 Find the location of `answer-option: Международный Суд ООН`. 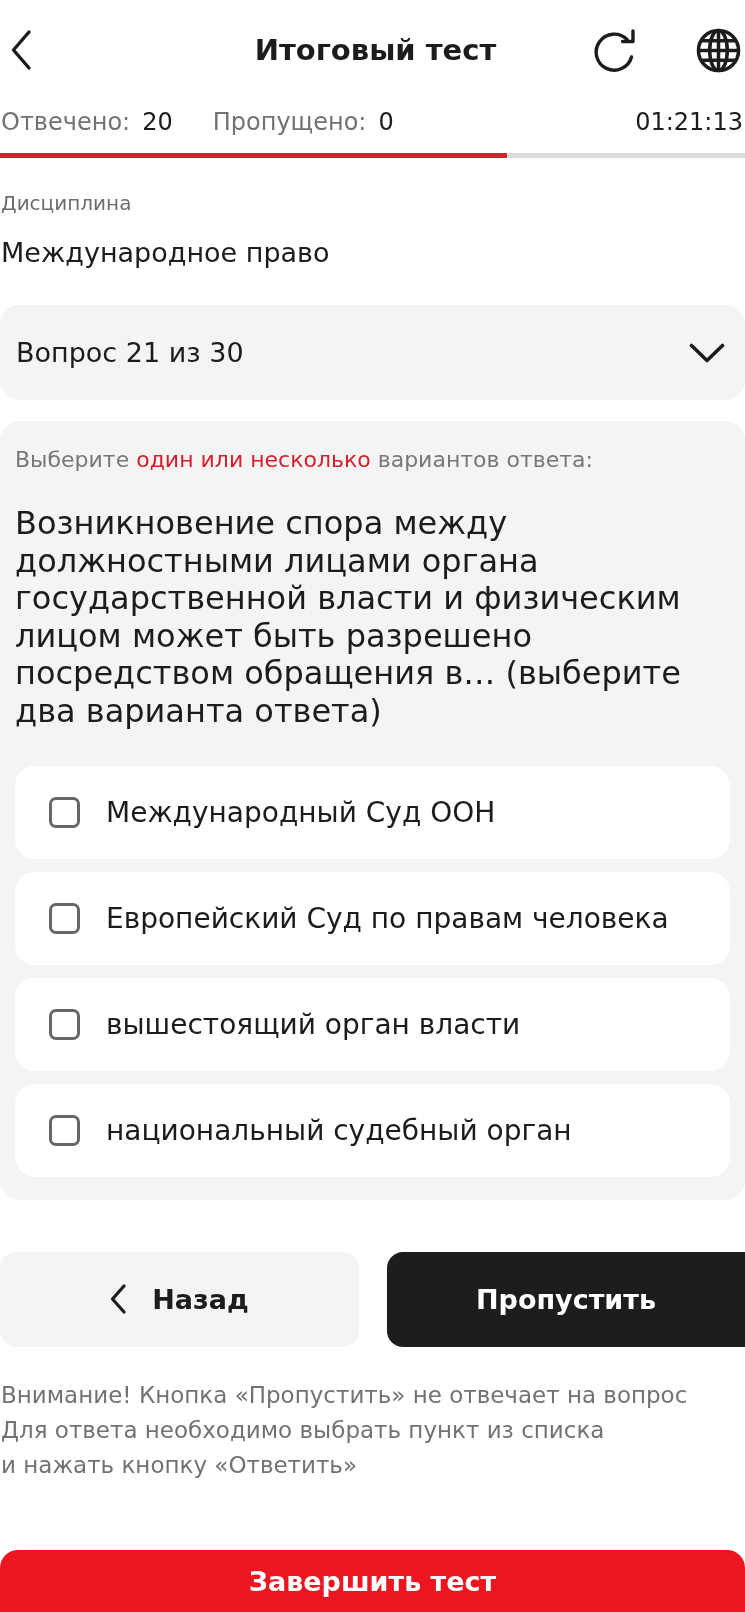

answer-option: Международный Суд ООН is located at coordinates (372, 812).